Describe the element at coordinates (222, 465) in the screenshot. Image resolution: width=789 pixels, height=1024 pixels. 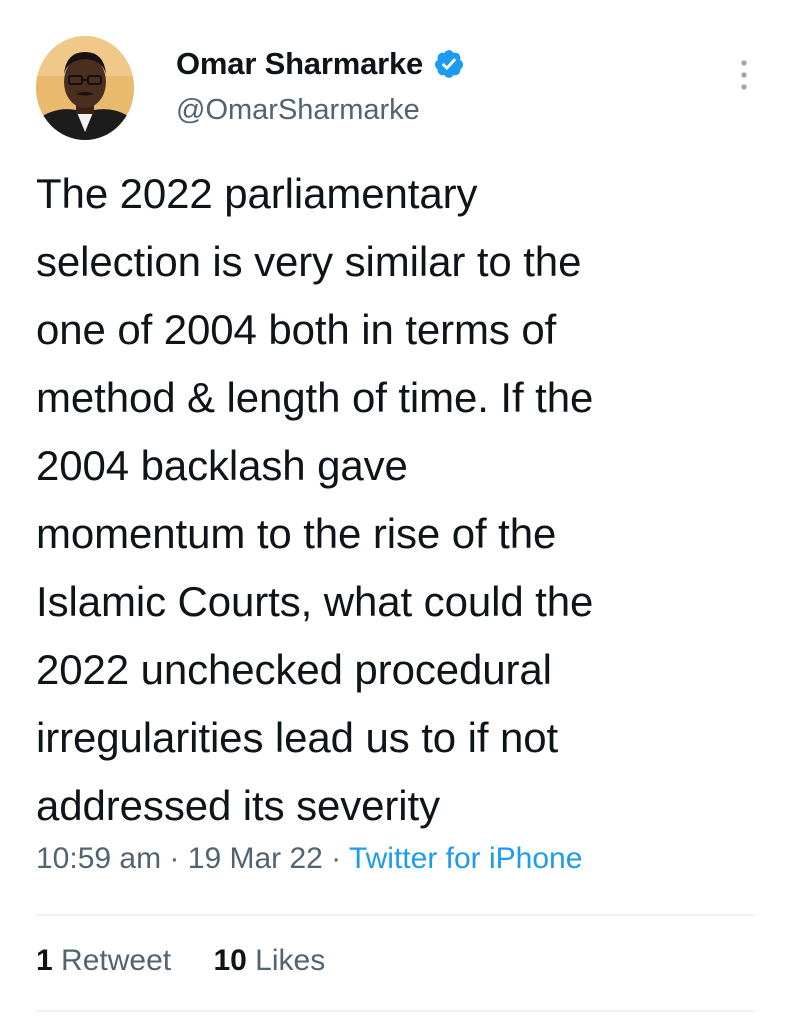
I see `tweet-text-line: 2004 backlash gave` at that location.